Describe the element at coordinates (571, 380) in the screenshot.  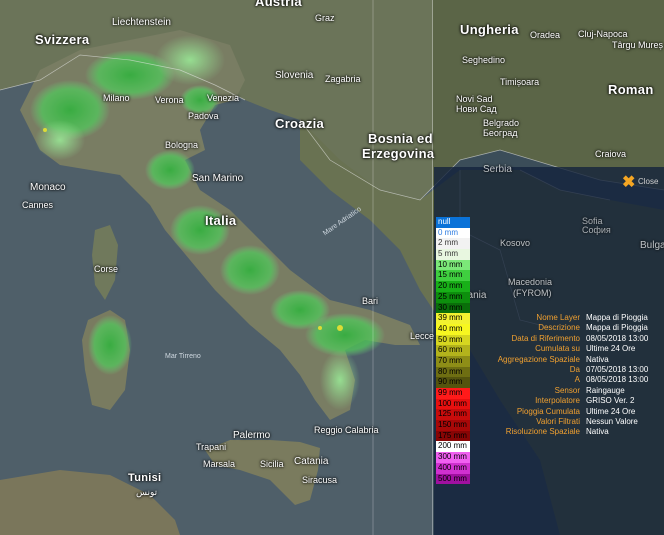
I see `info-row: A 08/05/2018 13:00` at that location.